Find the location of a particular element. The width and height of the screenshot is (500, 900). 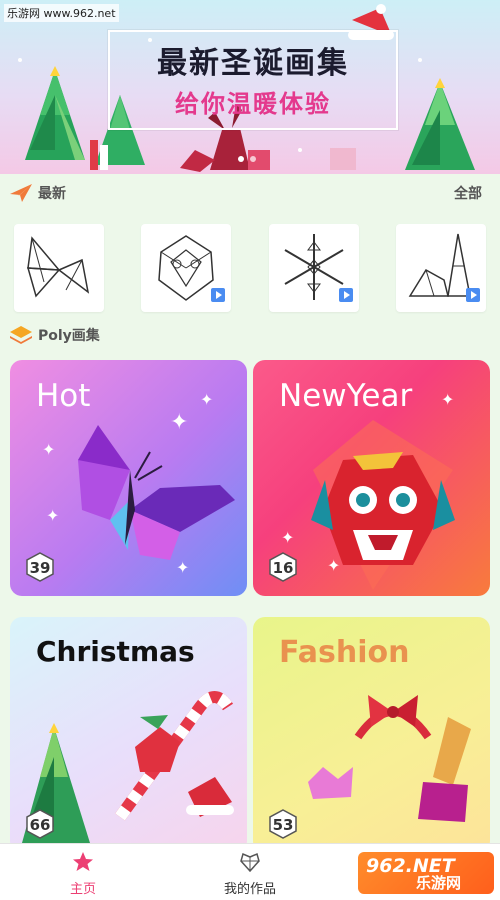

watermark-brand-cn: 乐游网 is located at coordinates (439, 883).